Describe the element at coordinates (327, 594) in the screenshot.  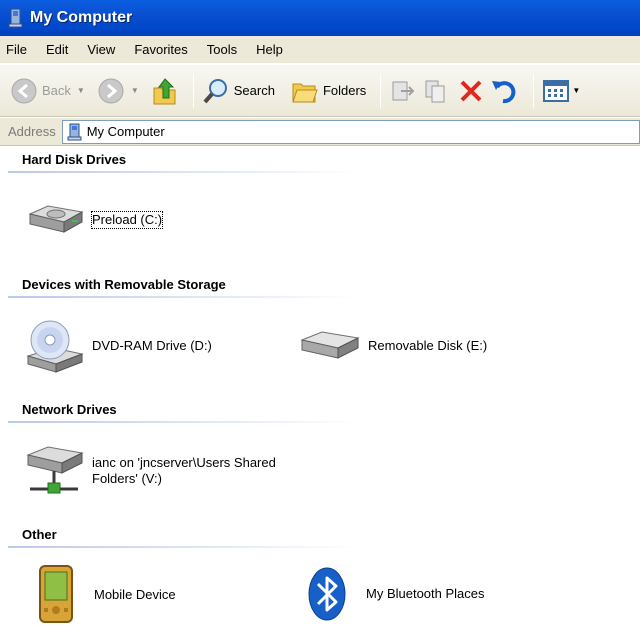
I see `bluetooth-icon` at that location.